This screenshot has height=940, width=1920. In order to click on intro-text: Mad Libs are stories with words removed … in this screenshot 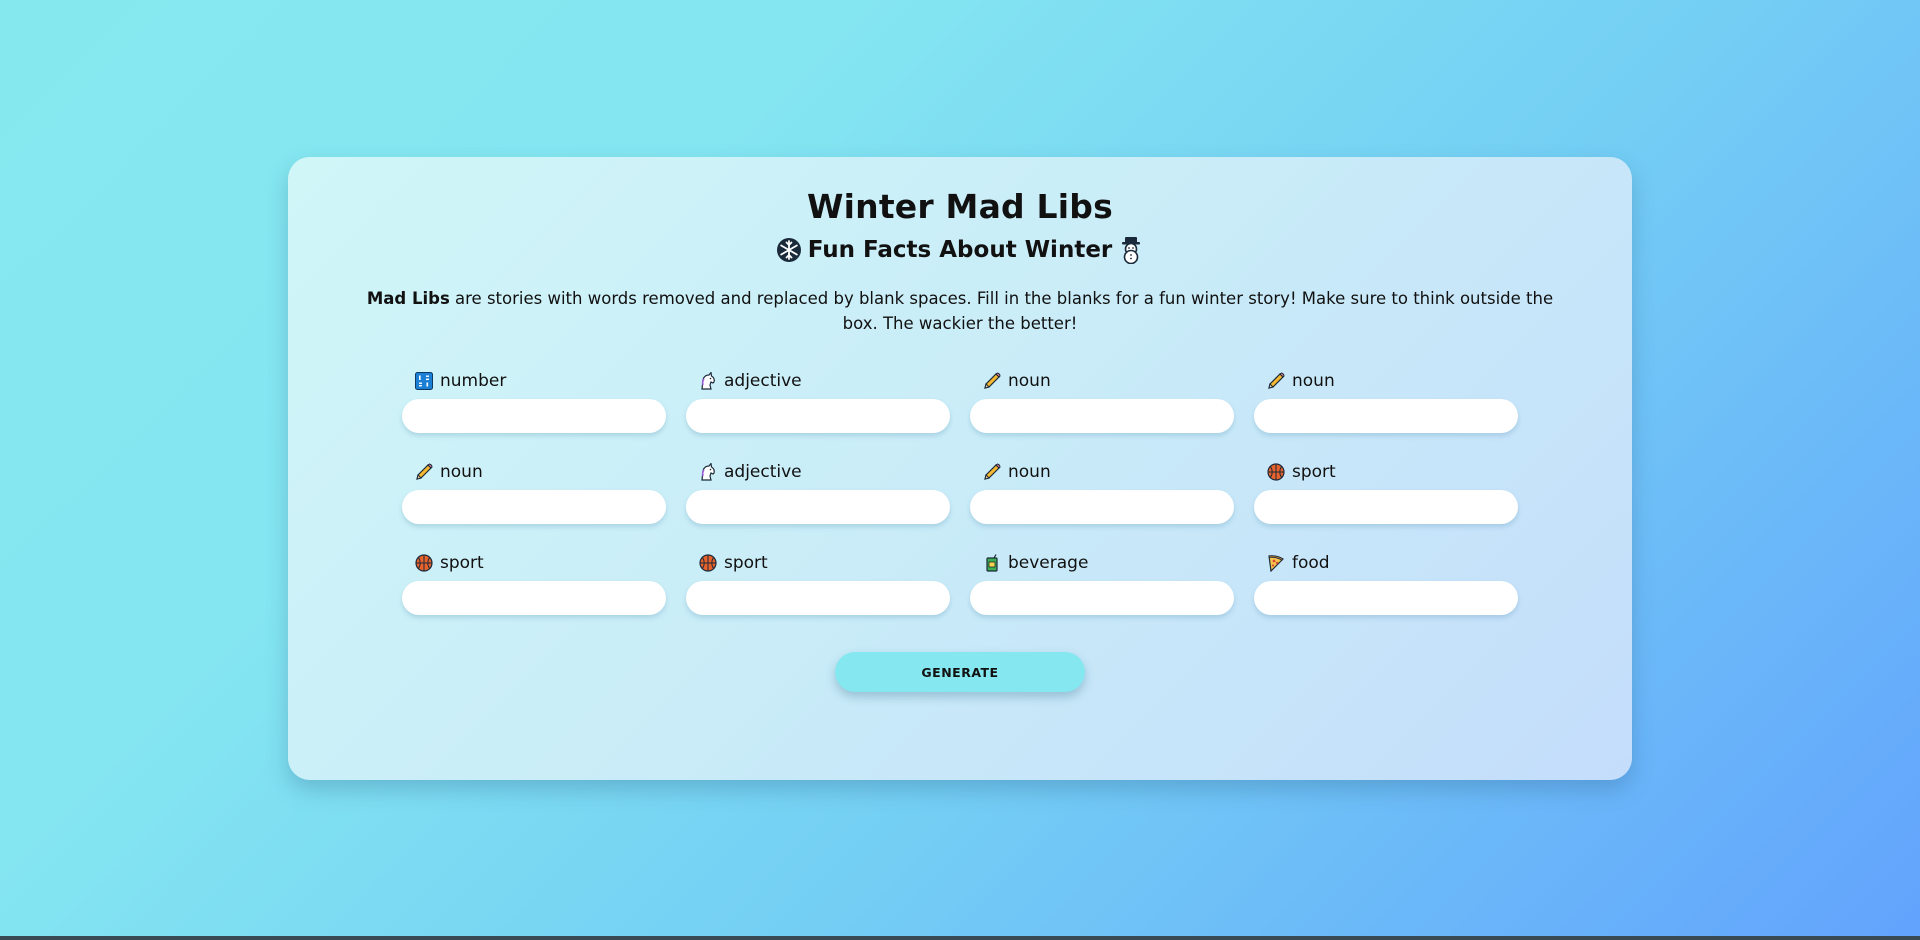, I will do `click(960, 311)`.